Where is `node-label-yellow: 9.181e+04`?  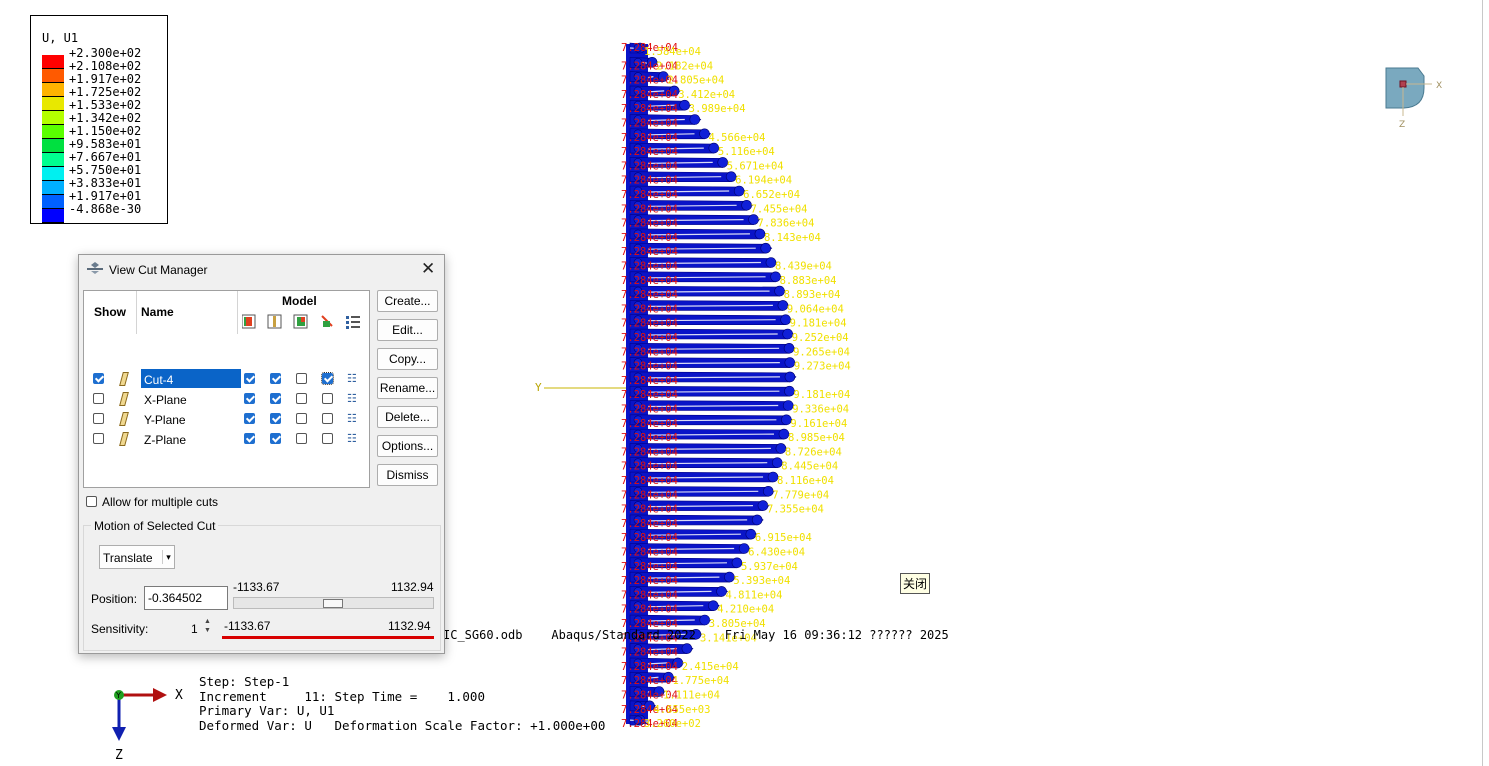
node-label-yellow: 9.181e+04 is located at coordinates (818, 324).